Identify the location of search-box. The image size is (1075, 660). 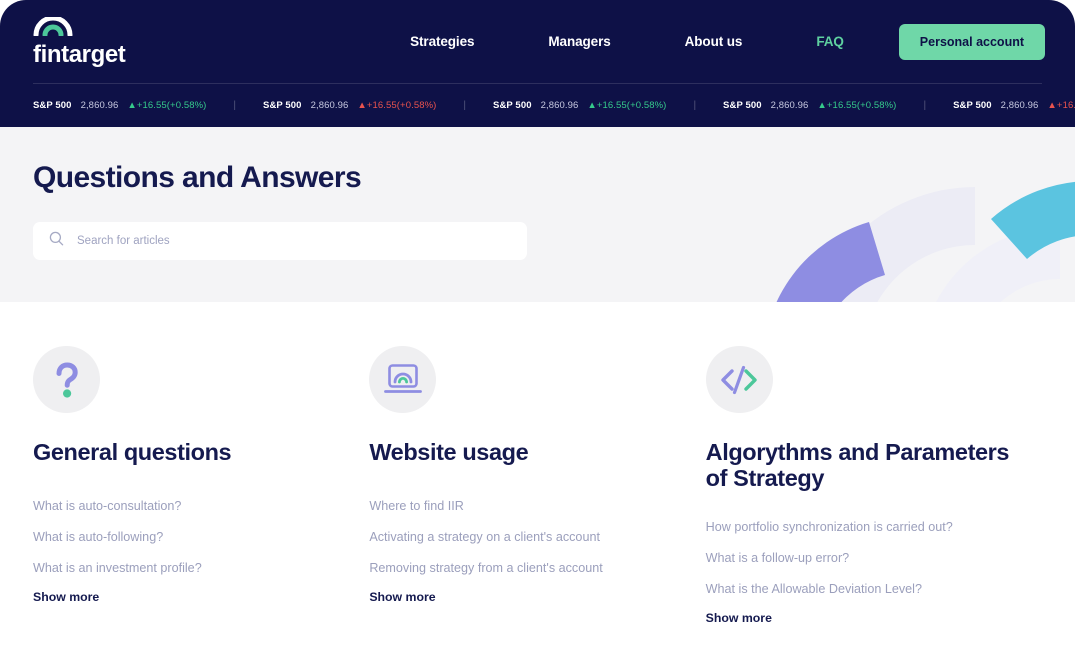
(280, 241).